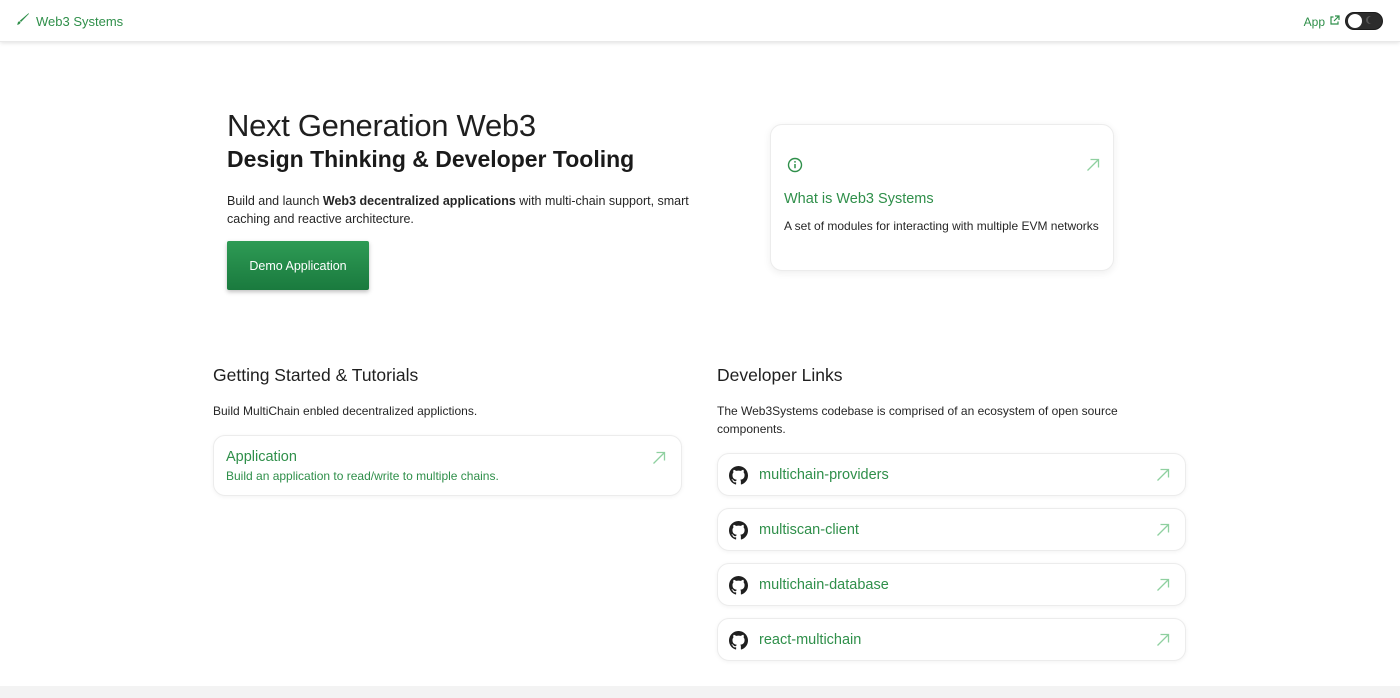 The image size is (1400, 698). What do you see at coordinates (951, 474) in the screenshot?
I see `dev-link-multichain-providers: multichain-providers` at bounding box center [951, 474].